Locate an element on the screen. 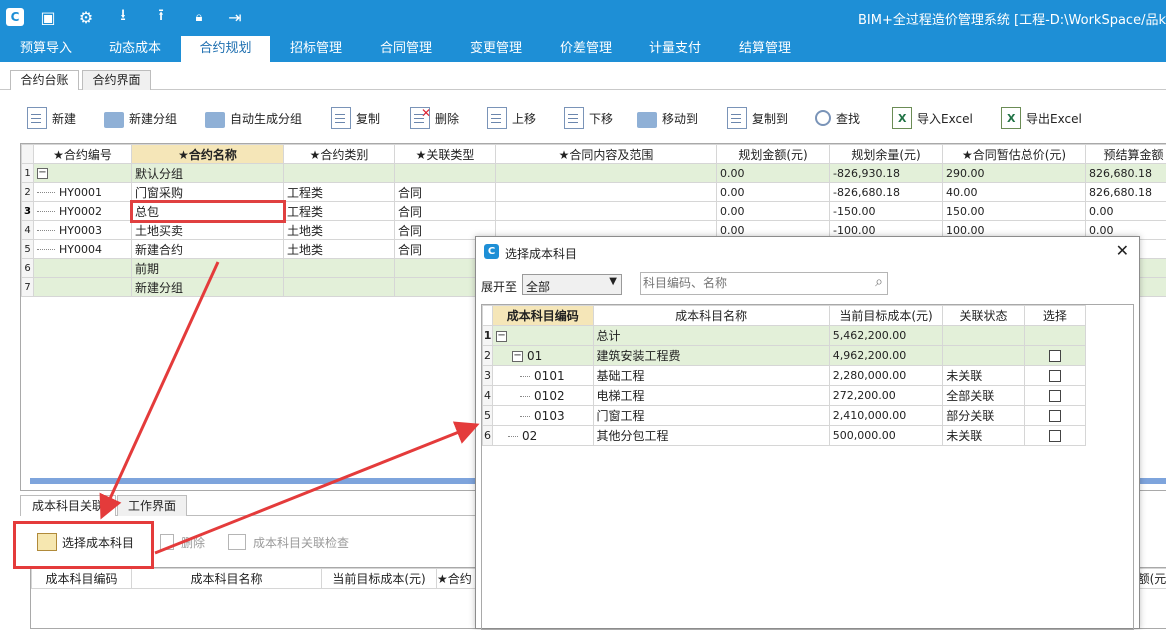  cell-cat: 土地类 is located at coordinates (339, 249).